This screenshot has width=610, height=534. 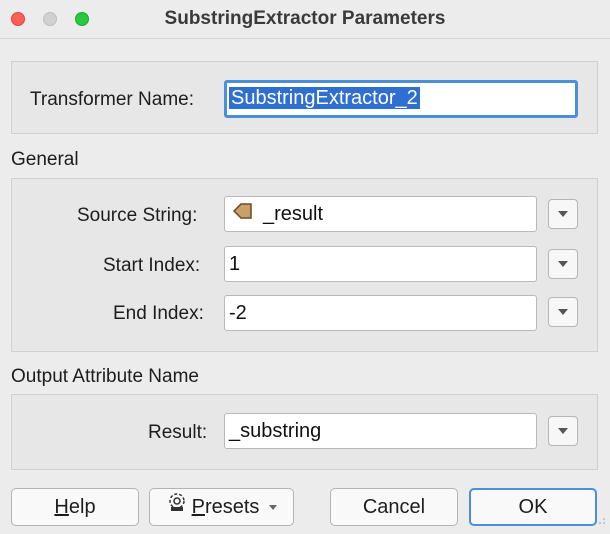 I want to click on result-dropdown-button, so click(x=563, y=431).